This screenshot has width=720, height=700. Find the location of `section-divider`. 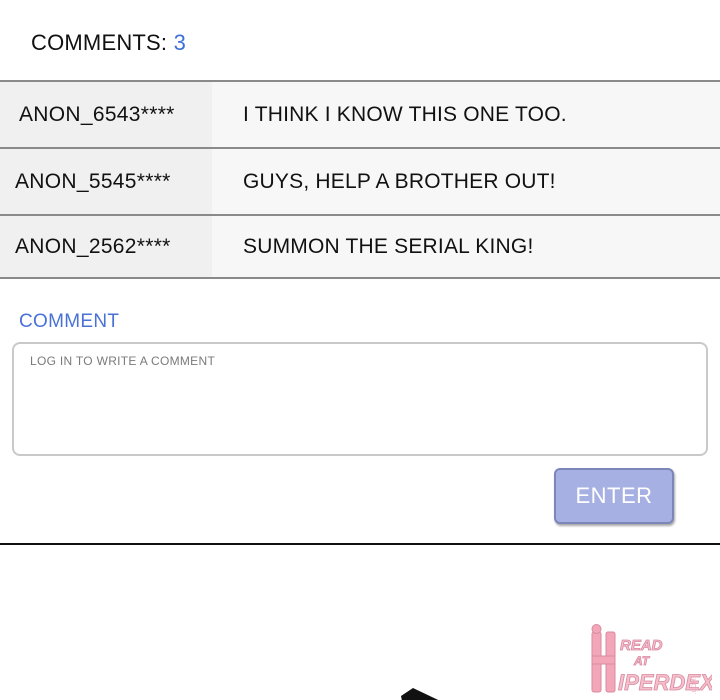

section-divider is located at coordinates (360, 544).